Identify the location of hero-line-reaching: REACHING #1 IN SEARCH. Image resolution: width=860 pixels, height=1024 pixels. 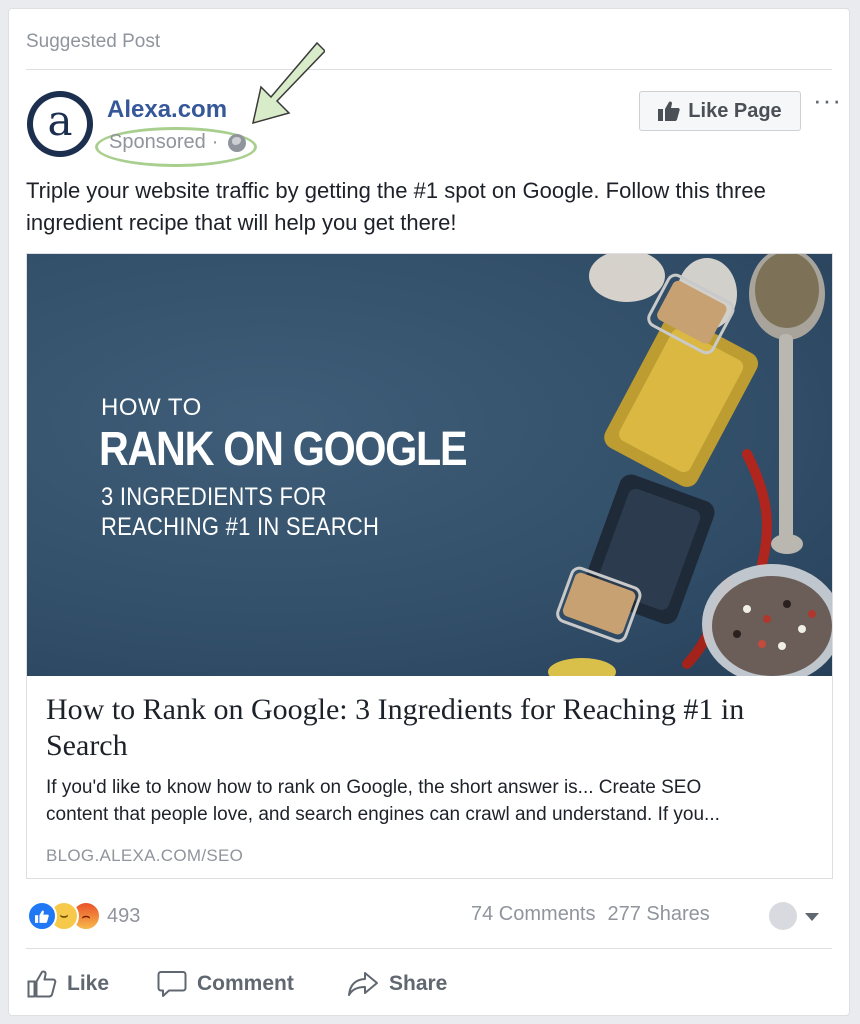
(240, 527).